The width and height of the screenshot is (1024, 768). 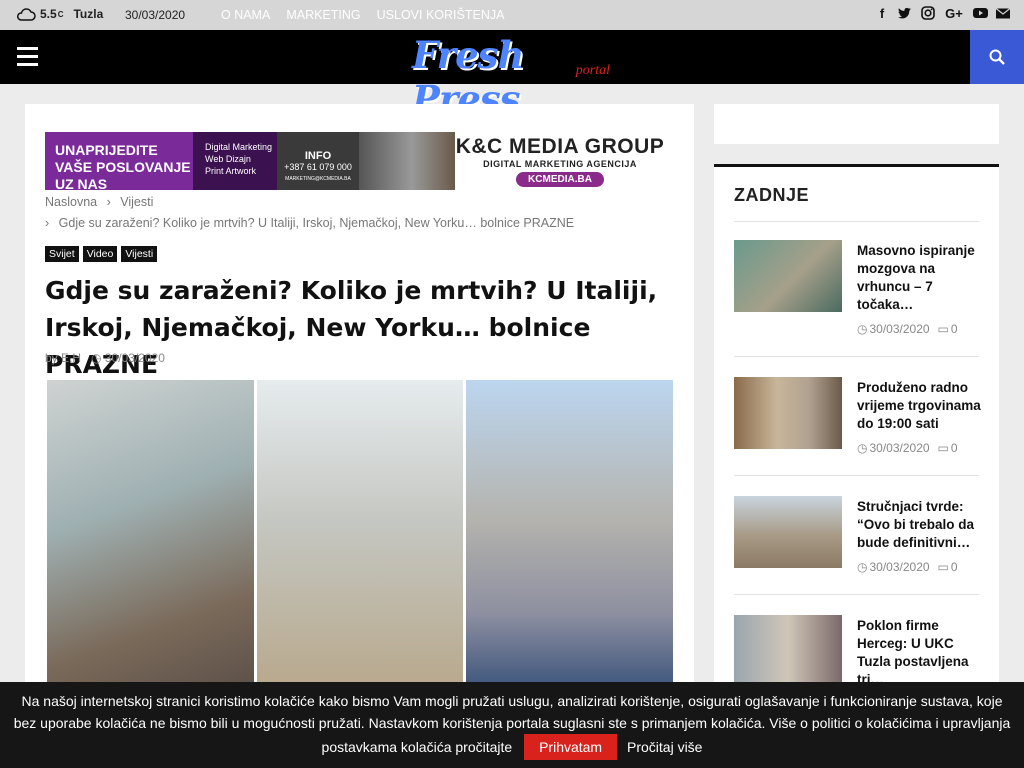 I want to click on google-plus-icon: G+, so click(x=954, y=14).